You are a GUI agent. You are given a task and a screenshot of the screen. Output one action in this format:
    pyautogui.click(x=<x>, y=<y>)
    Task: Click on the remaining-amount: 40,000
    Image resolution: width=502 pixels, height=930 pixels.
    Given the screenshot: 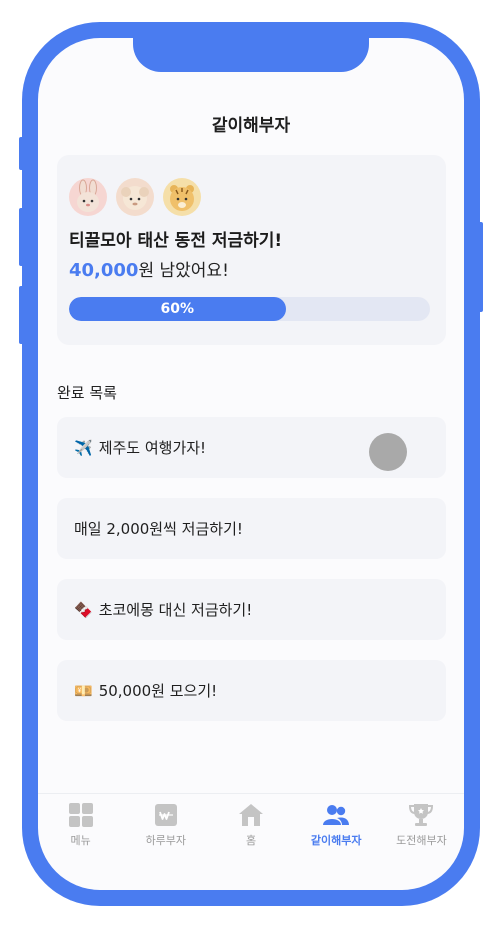 What is the action you would take?
    pyautogui.click(x=104, y=270)
    